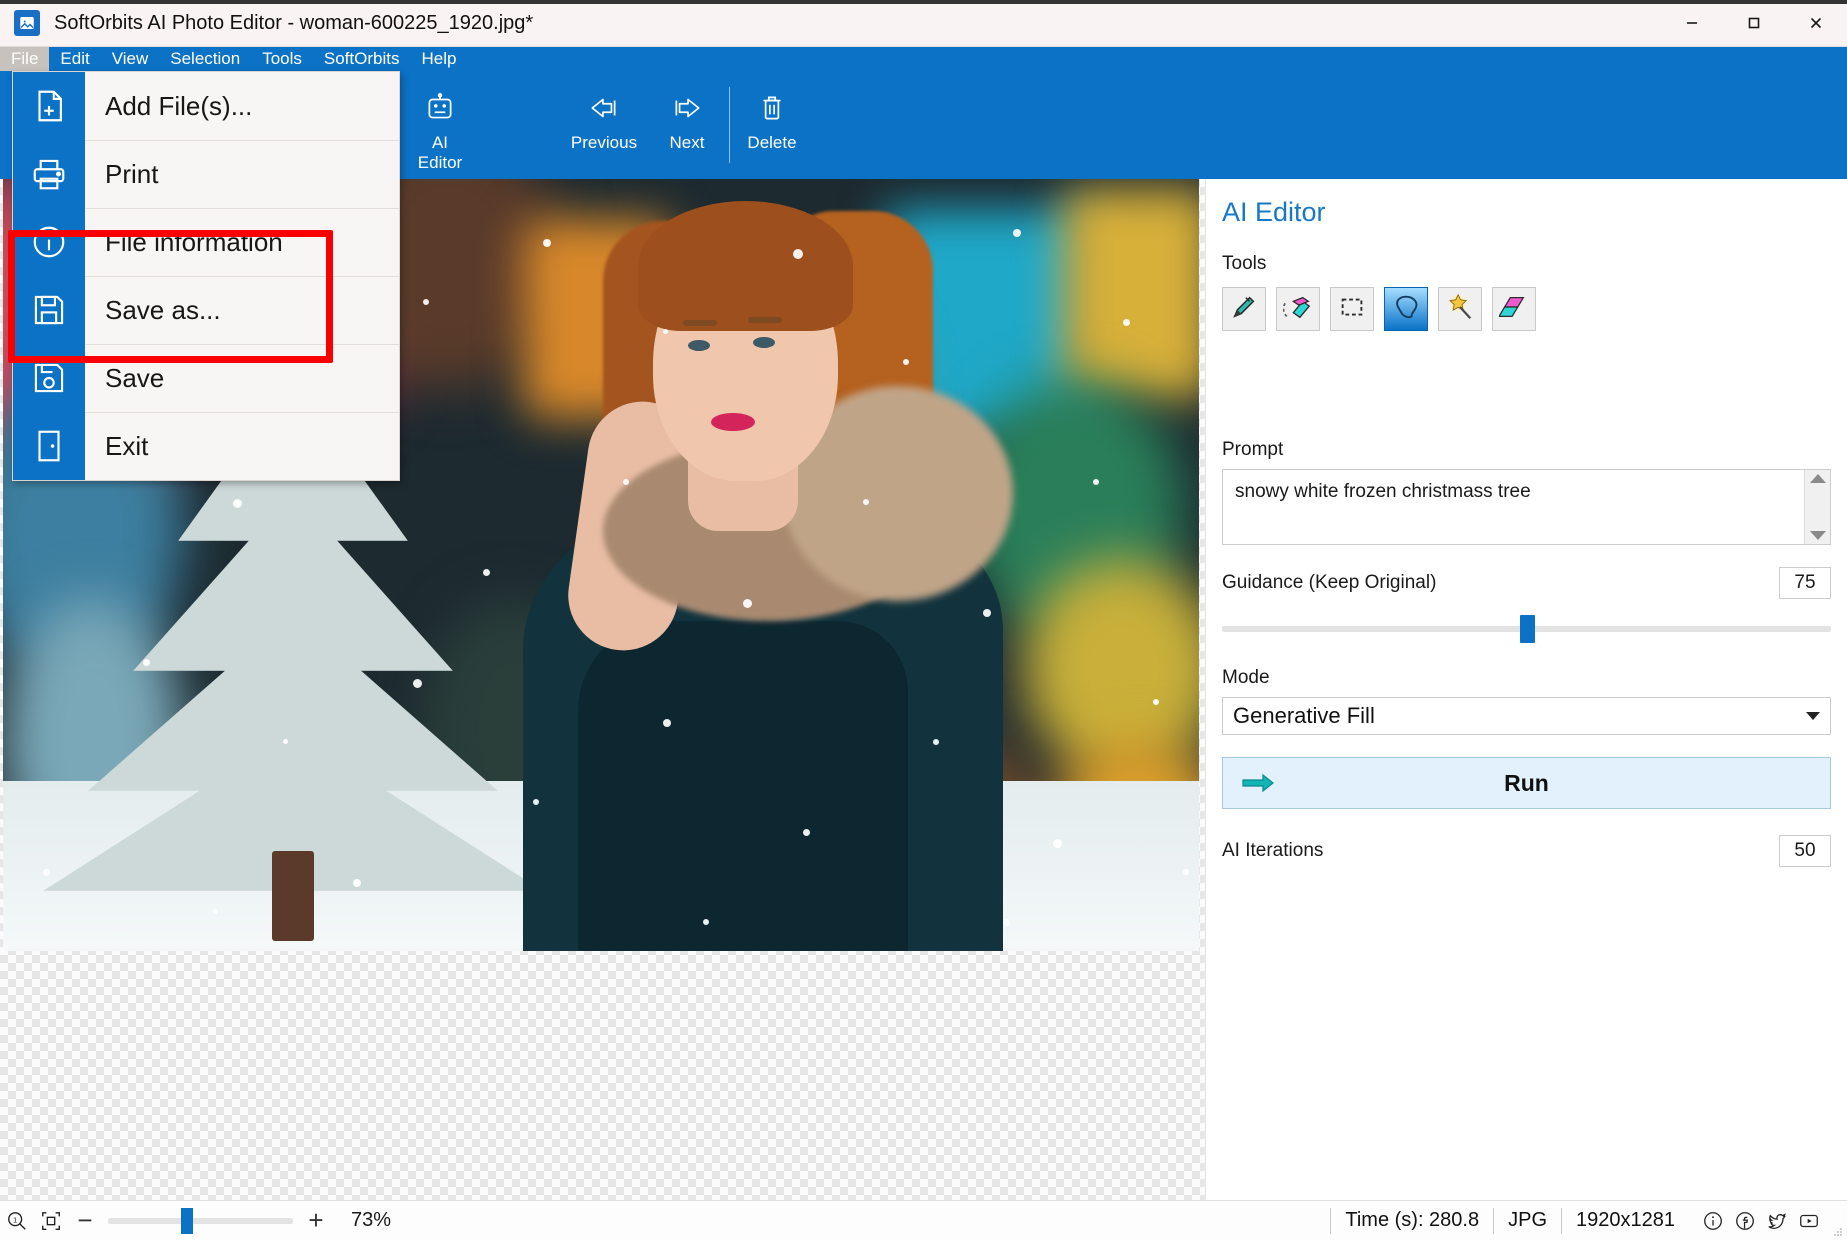  I want to click on eraser-circle-icon, so click(1297, 309).